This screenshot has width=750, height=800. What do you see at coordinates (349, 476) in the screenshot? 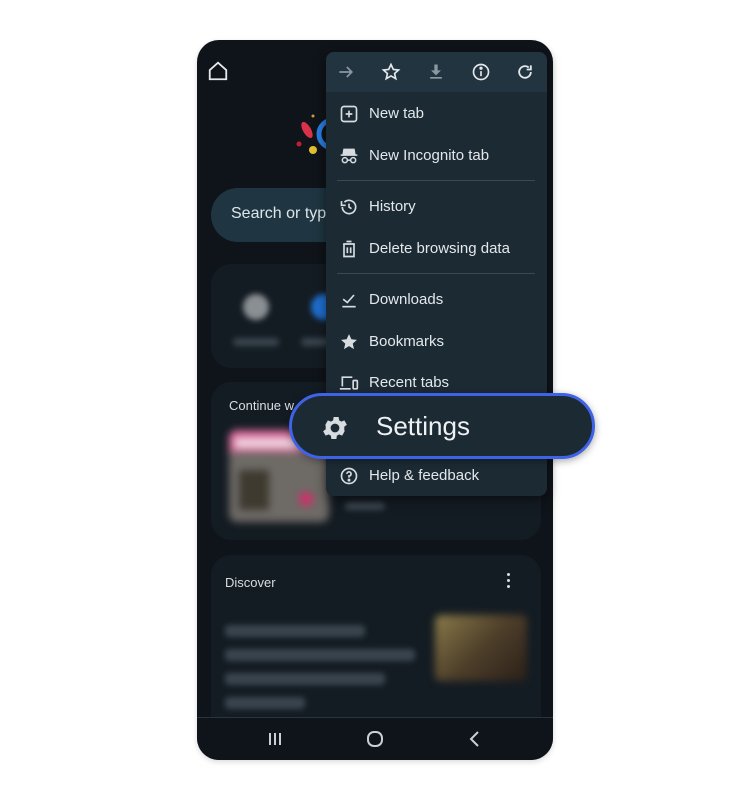
I see `help-icon` at bounding box center [349, 476].